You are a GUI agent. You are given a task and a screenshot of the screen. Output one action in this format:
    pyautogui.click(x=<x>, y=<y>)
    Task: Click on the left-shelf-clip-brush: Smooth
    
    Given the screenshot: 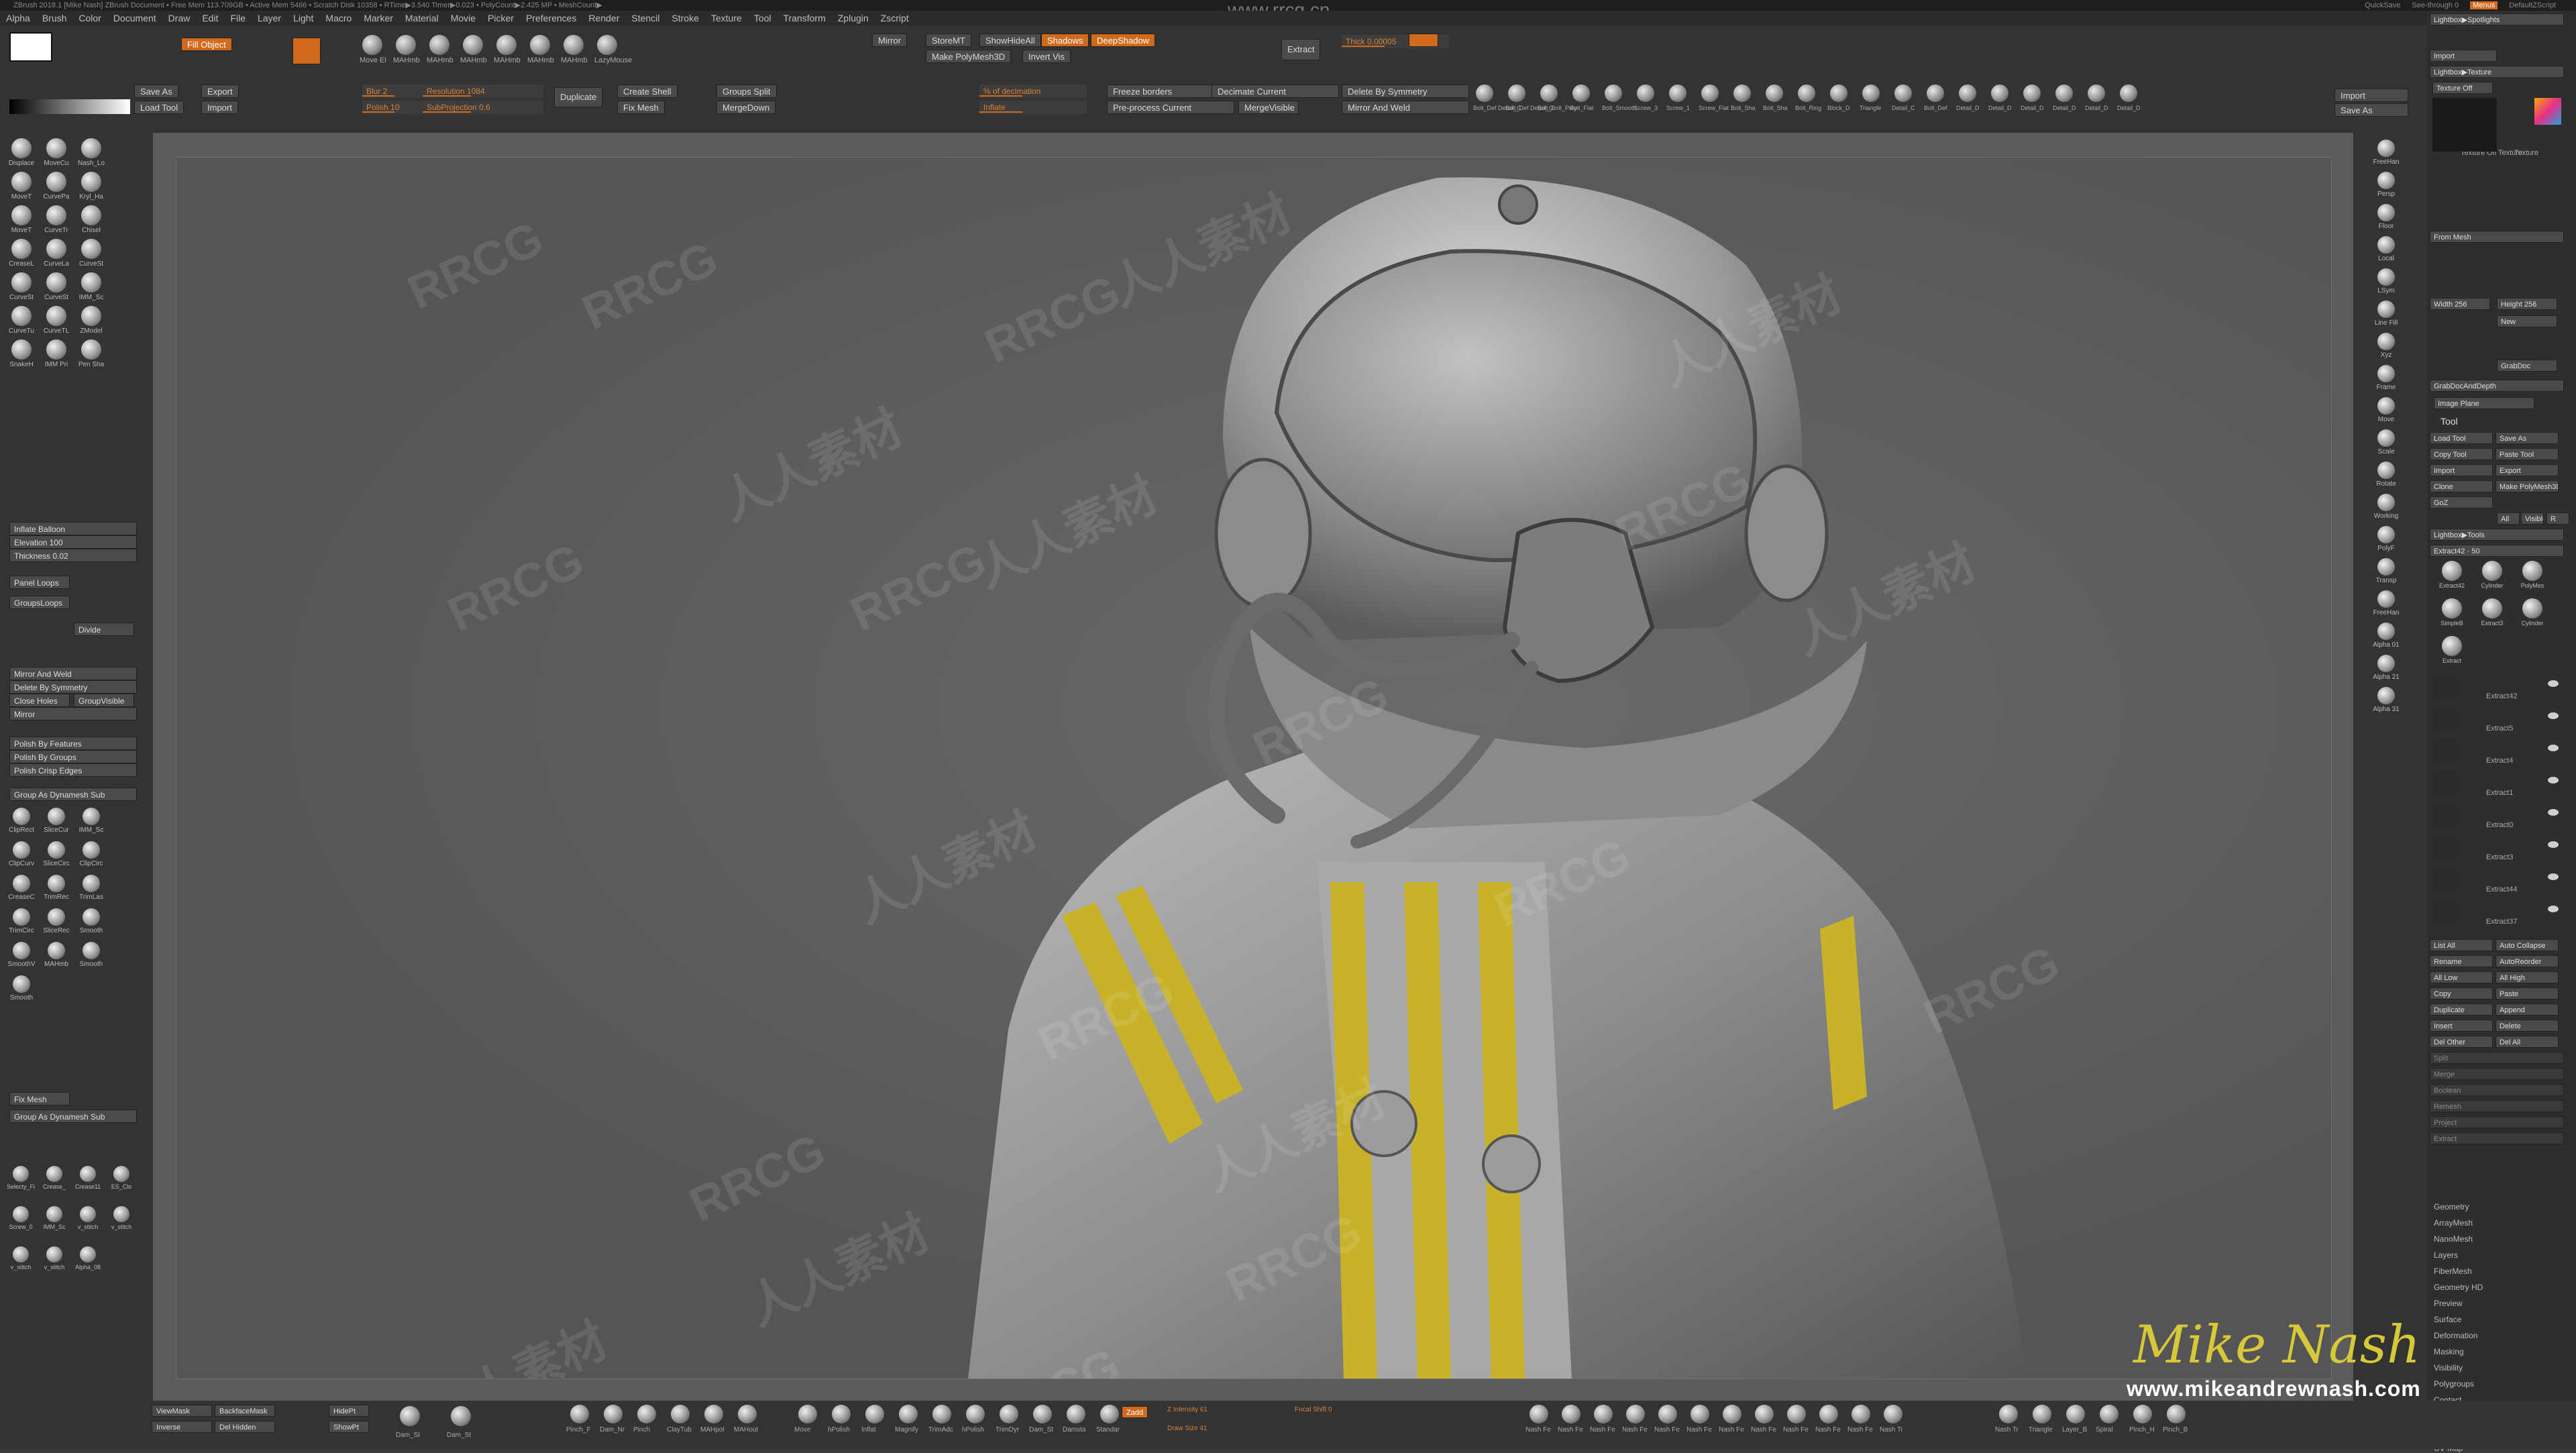 What is the action you would take?
    pyautogui.click(x=91, y=962)
    